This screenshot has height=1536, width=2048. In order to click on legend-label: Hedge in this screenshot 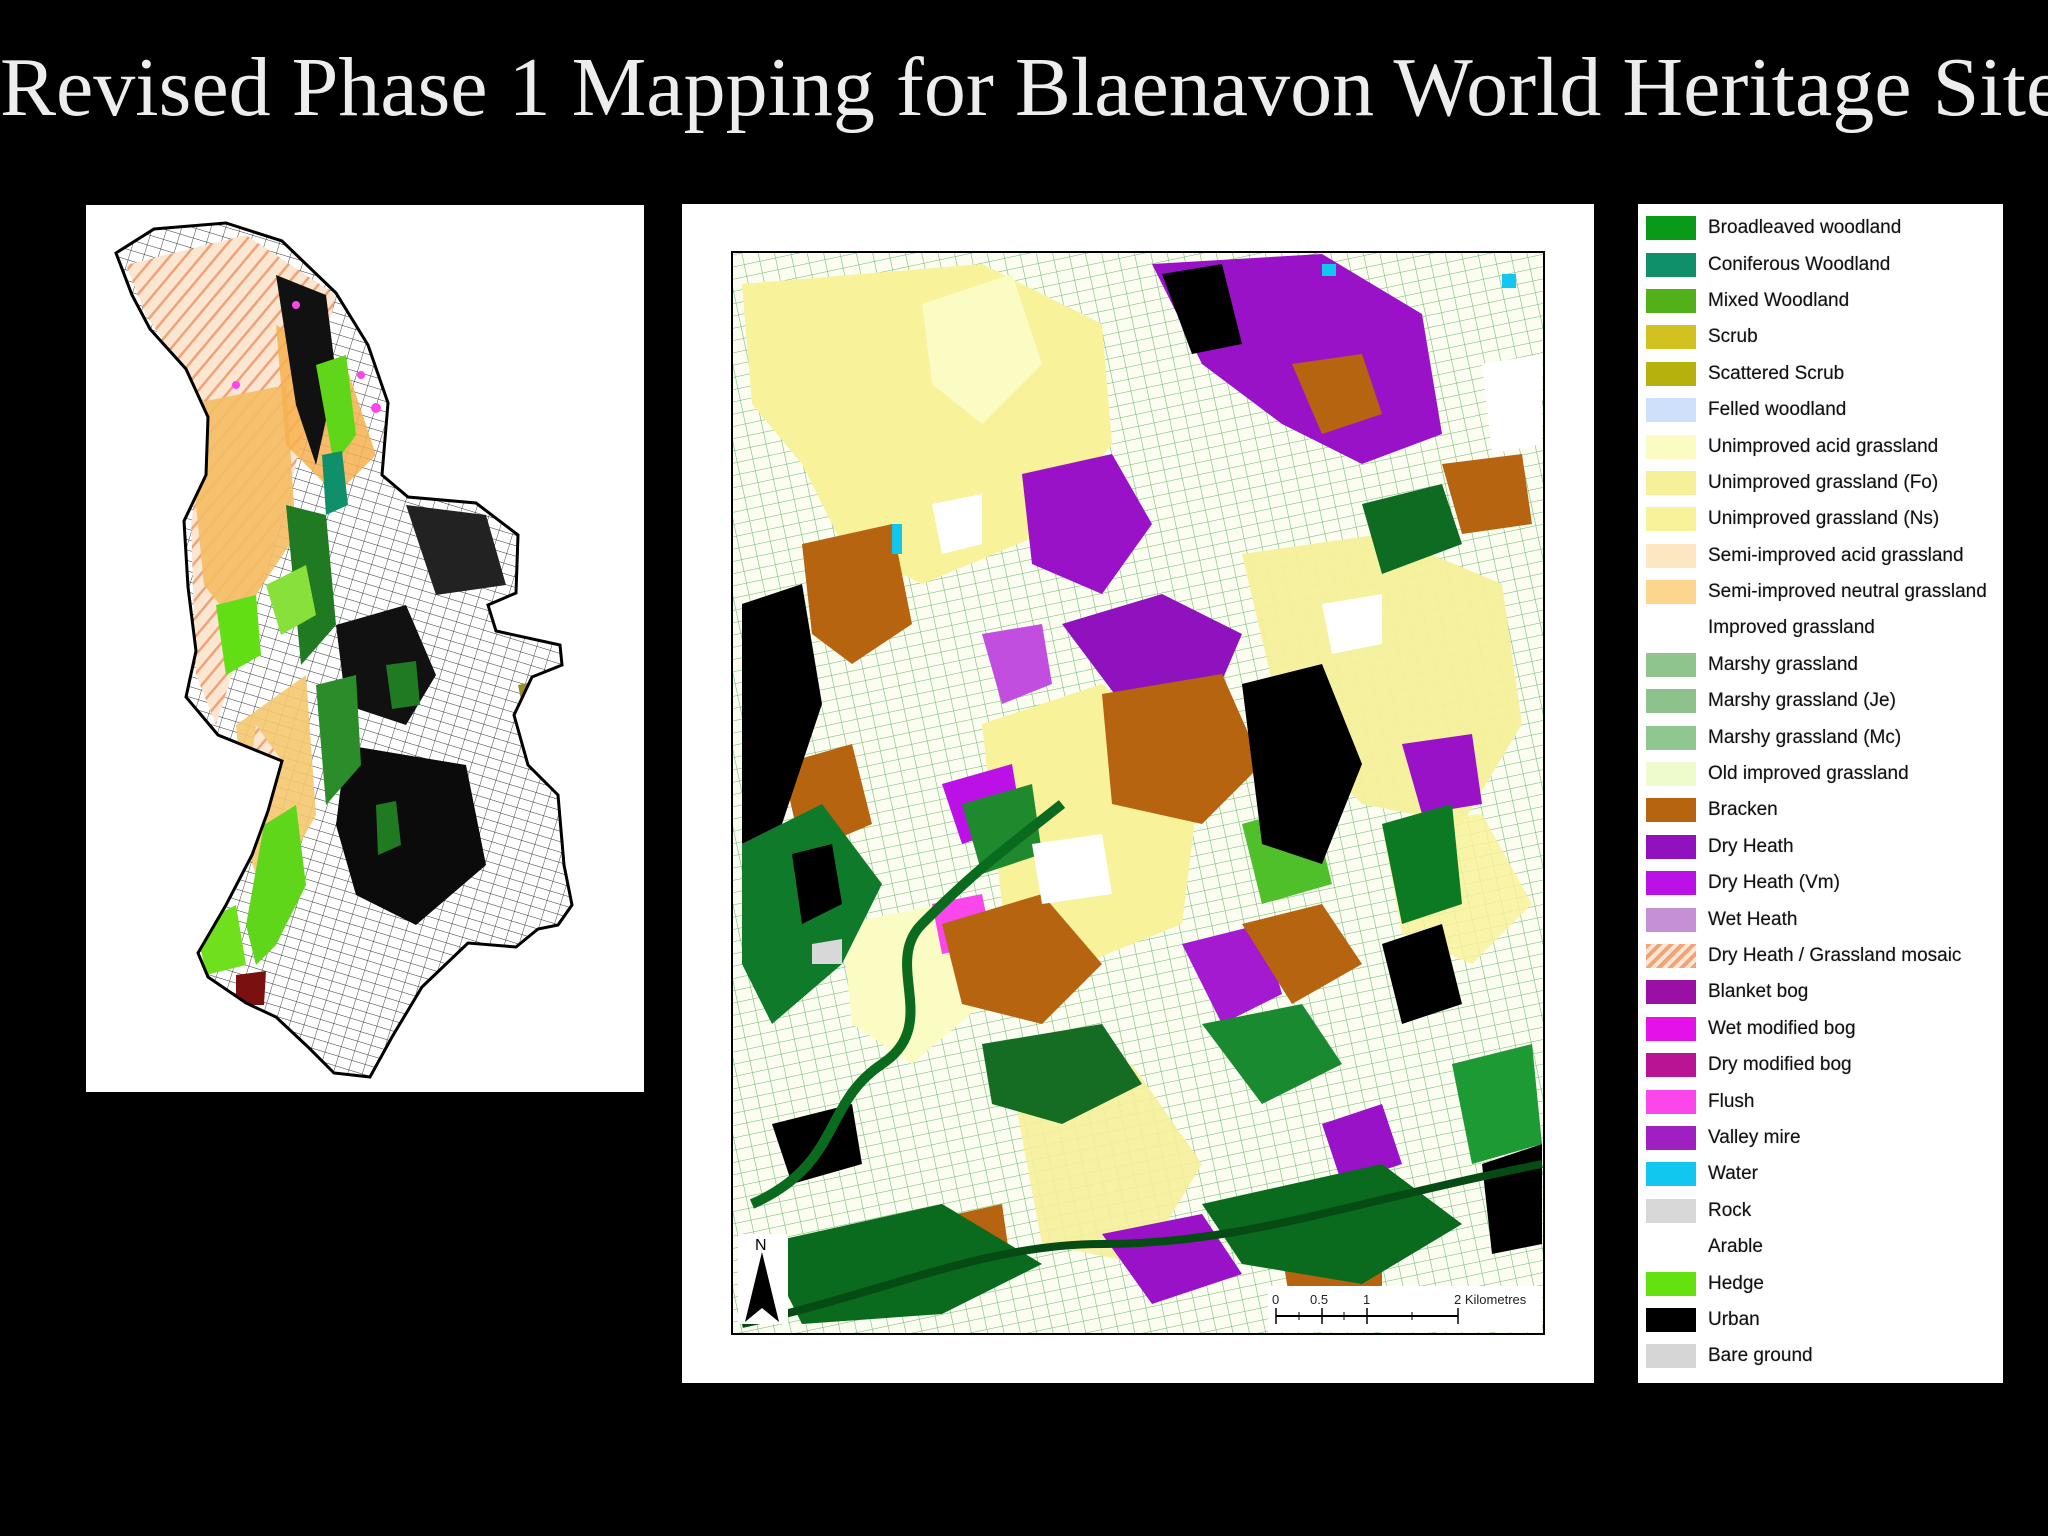, I will do `click(1736, 1283)`.